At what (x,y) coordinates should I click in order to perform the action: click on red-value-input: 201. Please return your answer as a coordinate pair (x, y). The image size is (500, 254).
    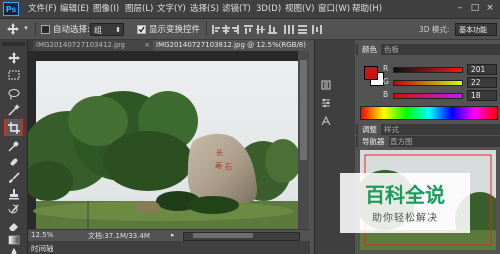
    Looking at the image, I should click on (482, 69).